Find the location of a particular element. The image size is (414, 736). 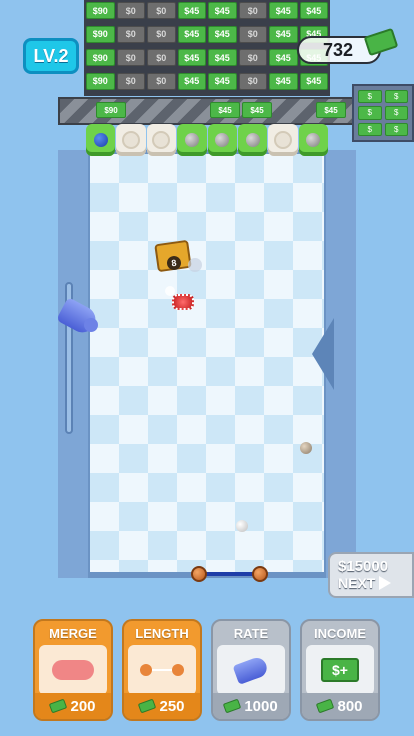

next-label-row: NEXT is located at coordinates (371, 583).